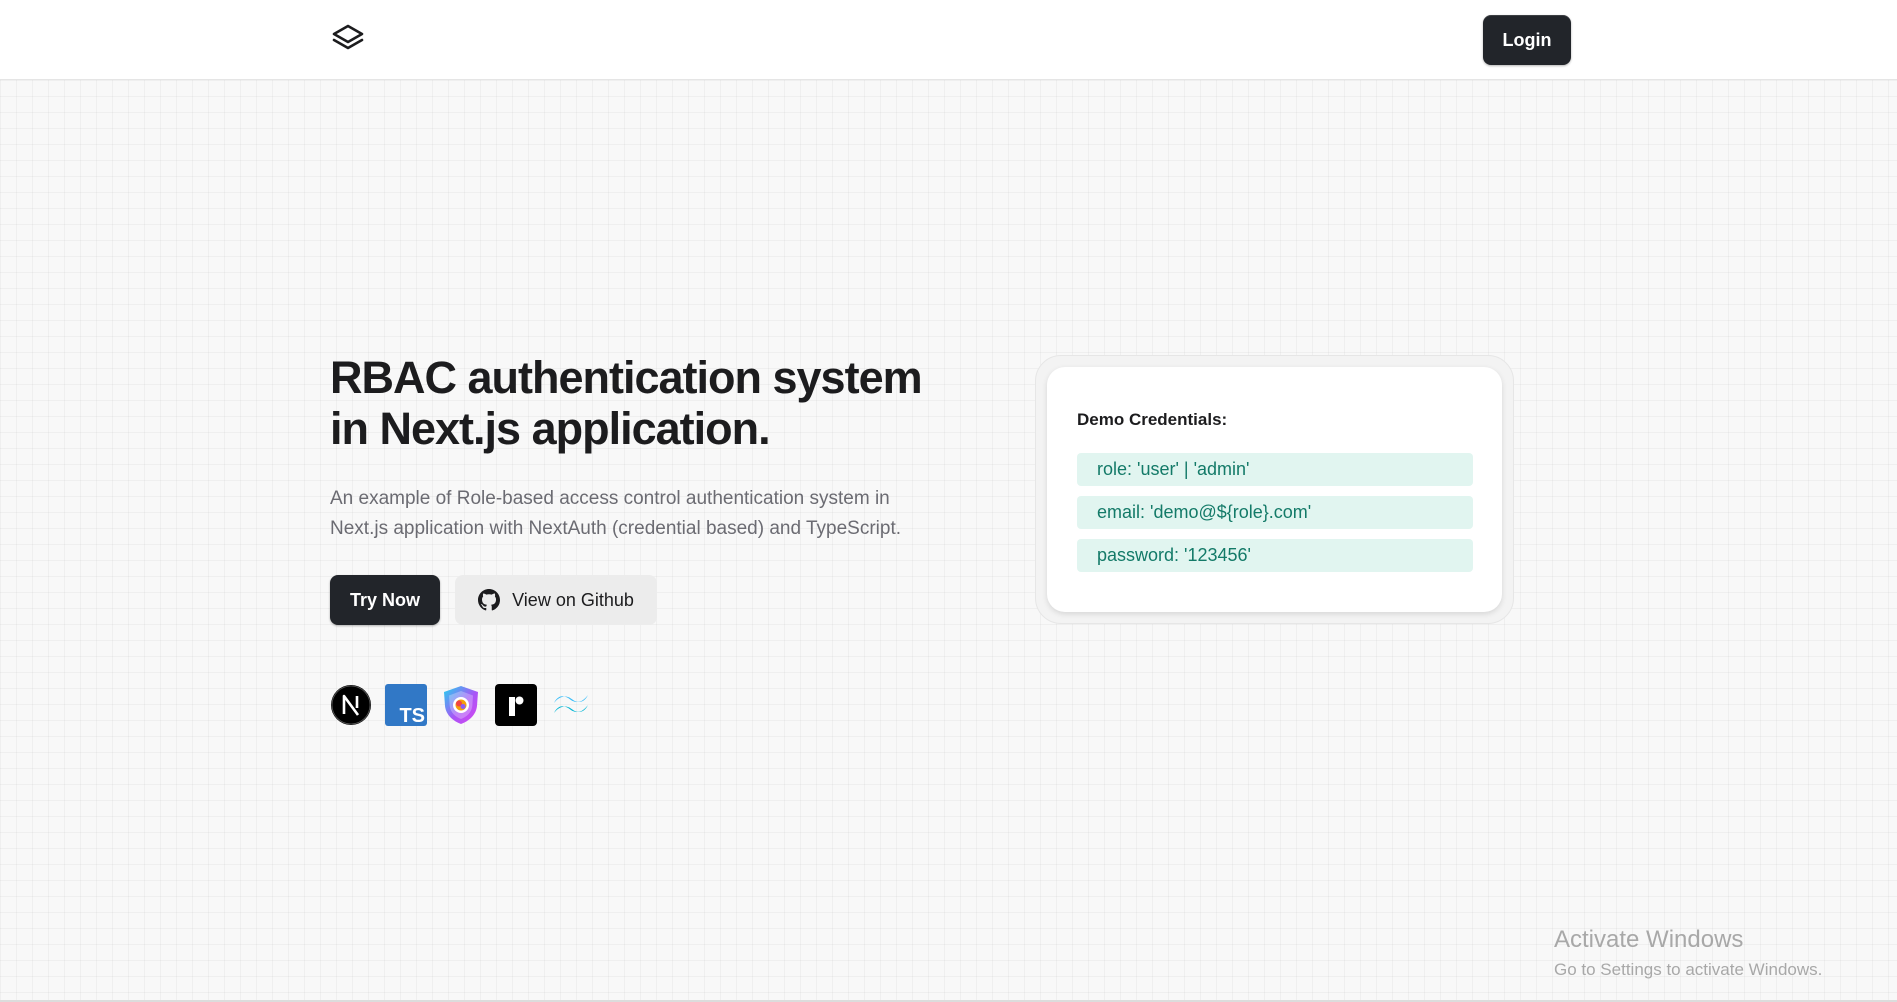 The width and height of the screenshot is (1897, 1002). What do you see at coordinates (1649, 939) in the screenshot?
I see `windows-watermark-title: Activate Windows` at bounding box center [1649, 939].